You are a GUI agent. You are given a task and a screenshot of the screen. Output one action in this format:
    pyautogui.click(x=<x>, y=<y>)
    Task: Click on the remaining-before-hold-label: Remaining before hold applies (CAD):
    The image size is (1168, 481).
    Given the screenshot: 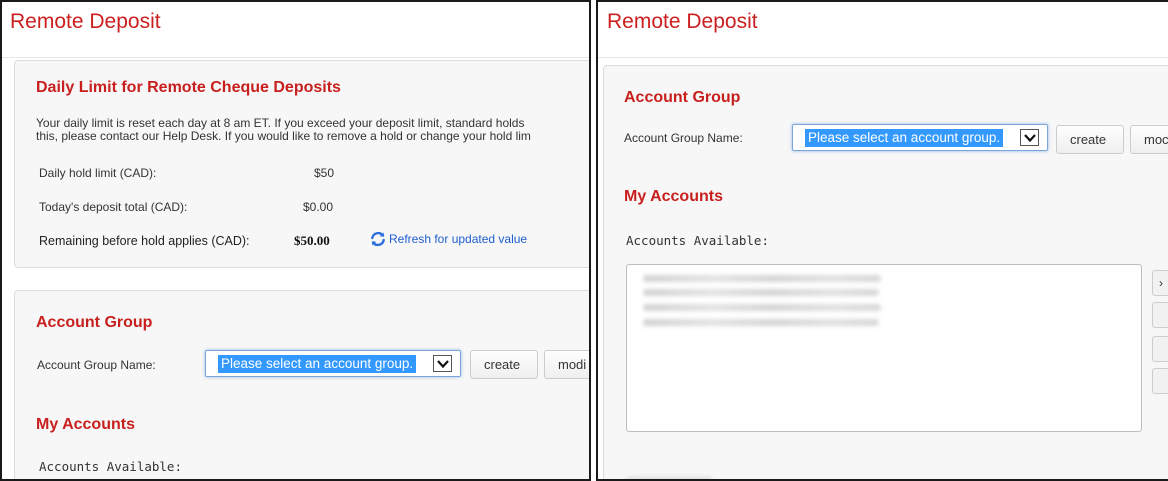 What is the action you would take?
    pyautogui.click(x=144, y=241)
    